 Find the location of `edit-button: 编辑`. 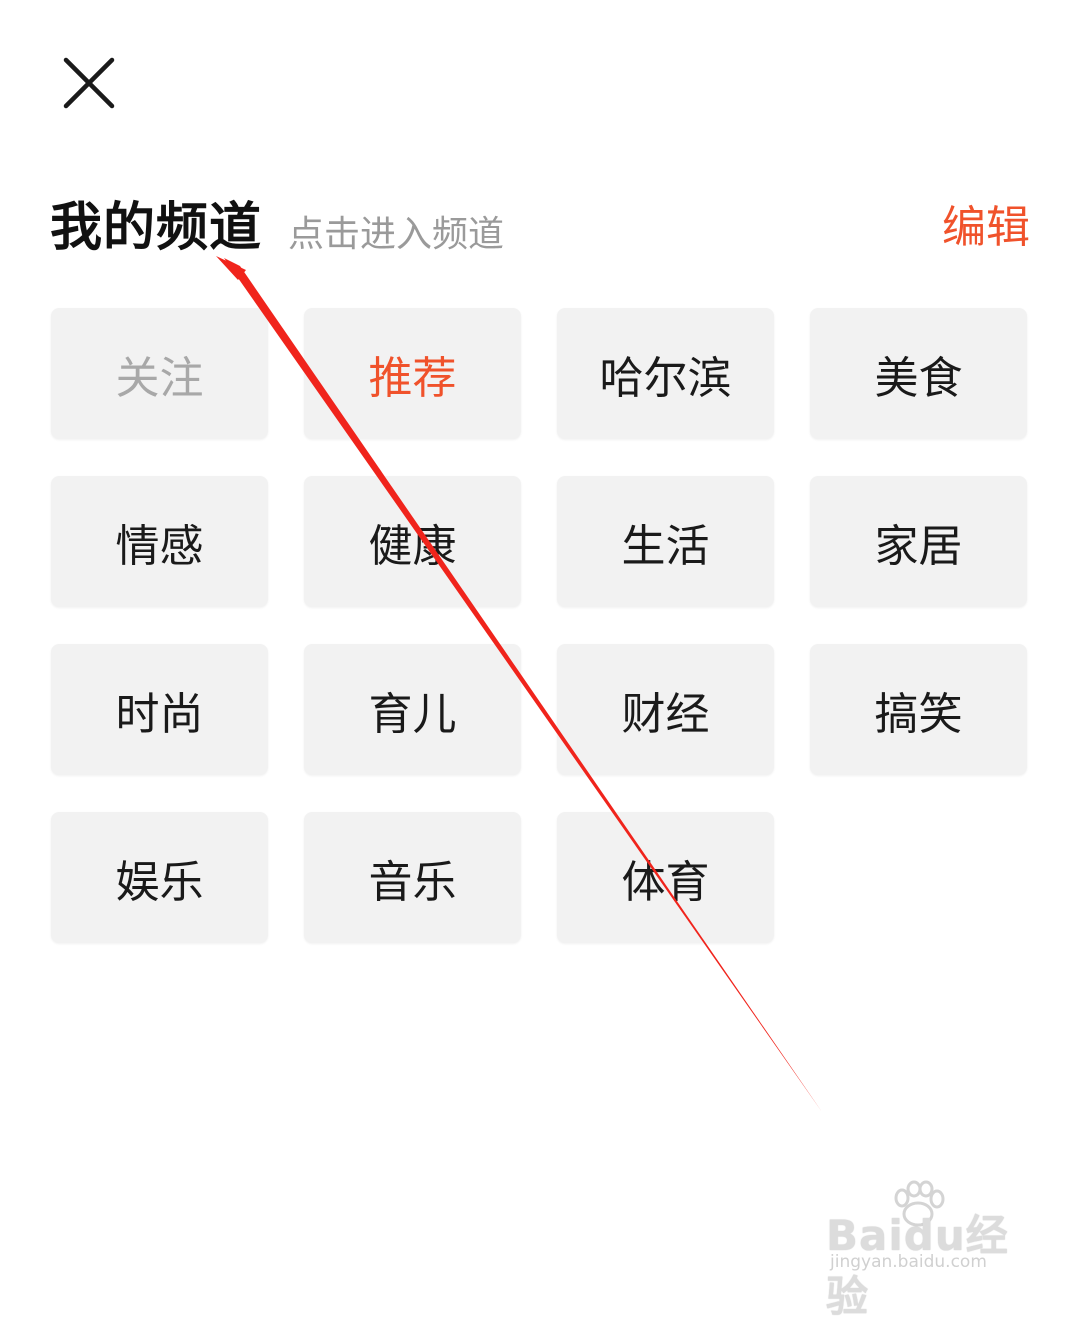

edit-button: 编辑 is located at coordinates (986, 228).